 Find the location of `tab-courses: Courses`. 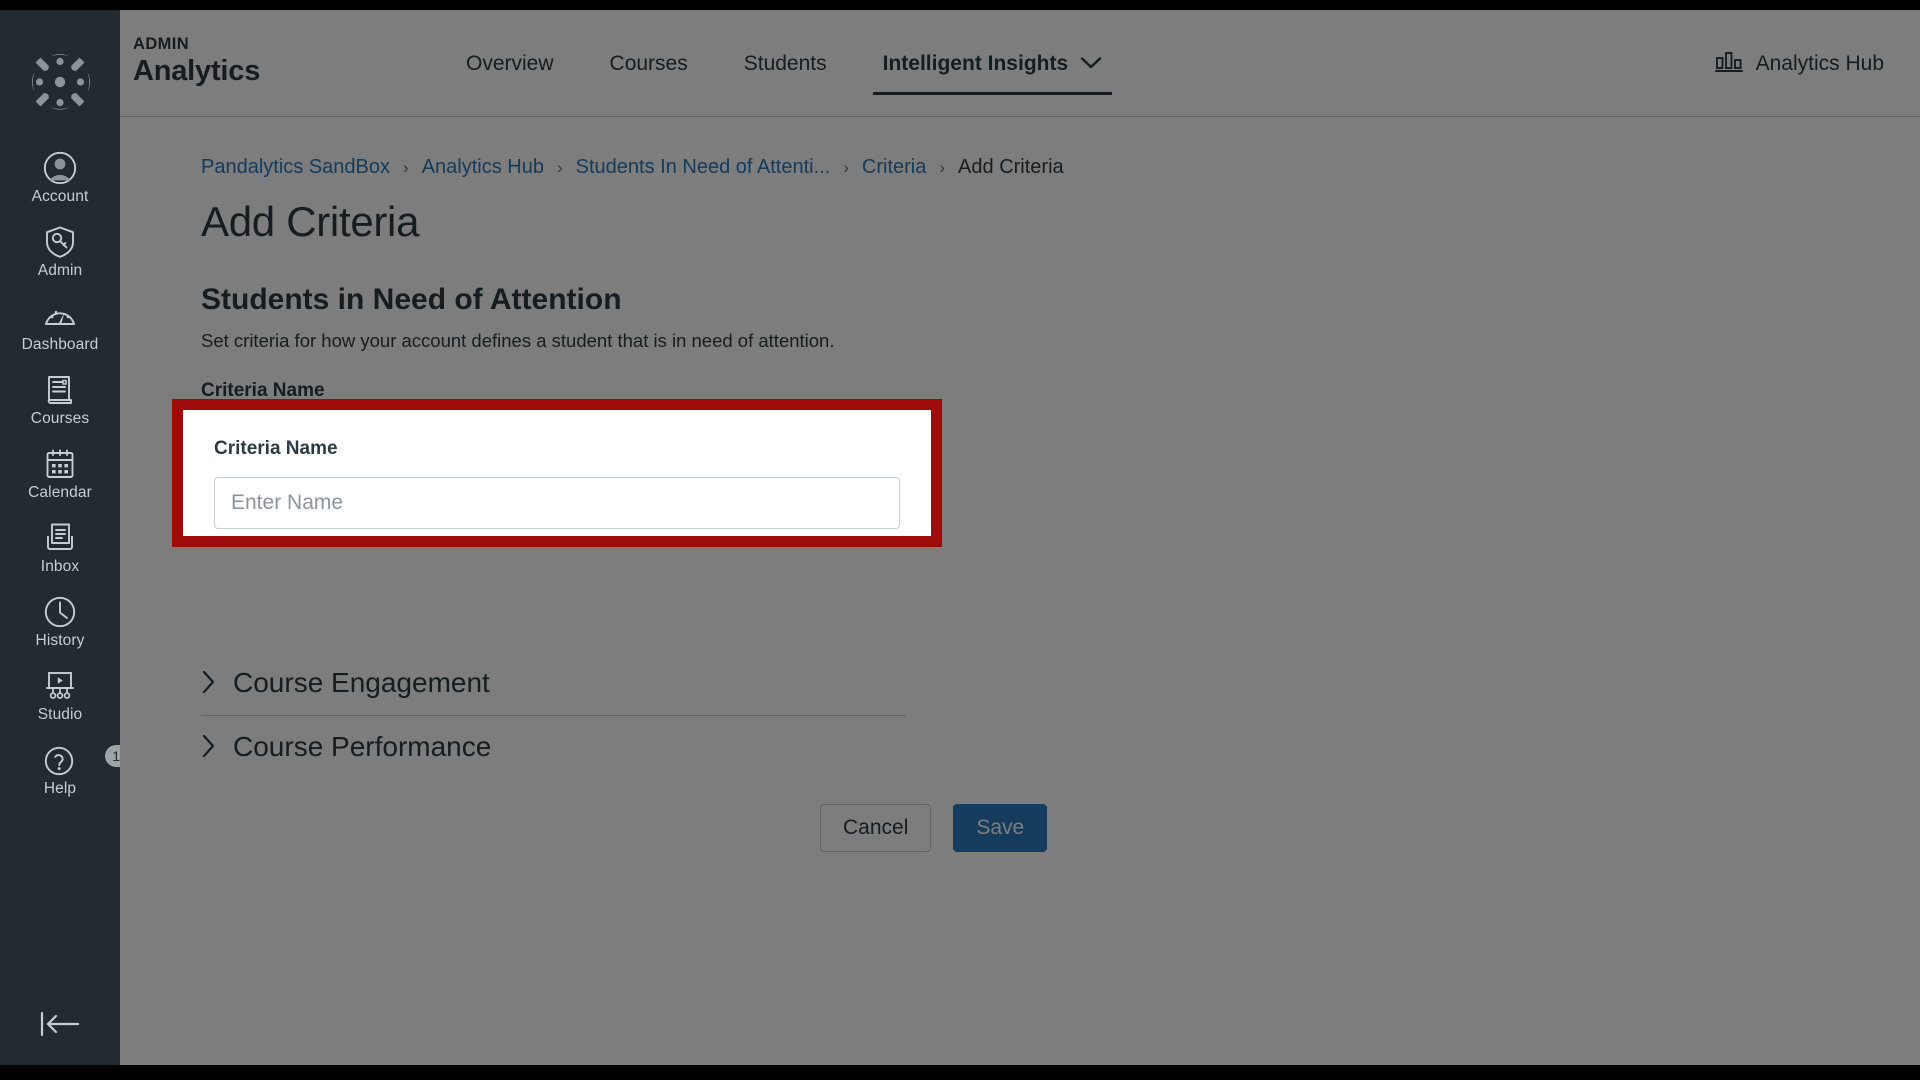

tab-courses: Courses is located at coordinates (649, 63).